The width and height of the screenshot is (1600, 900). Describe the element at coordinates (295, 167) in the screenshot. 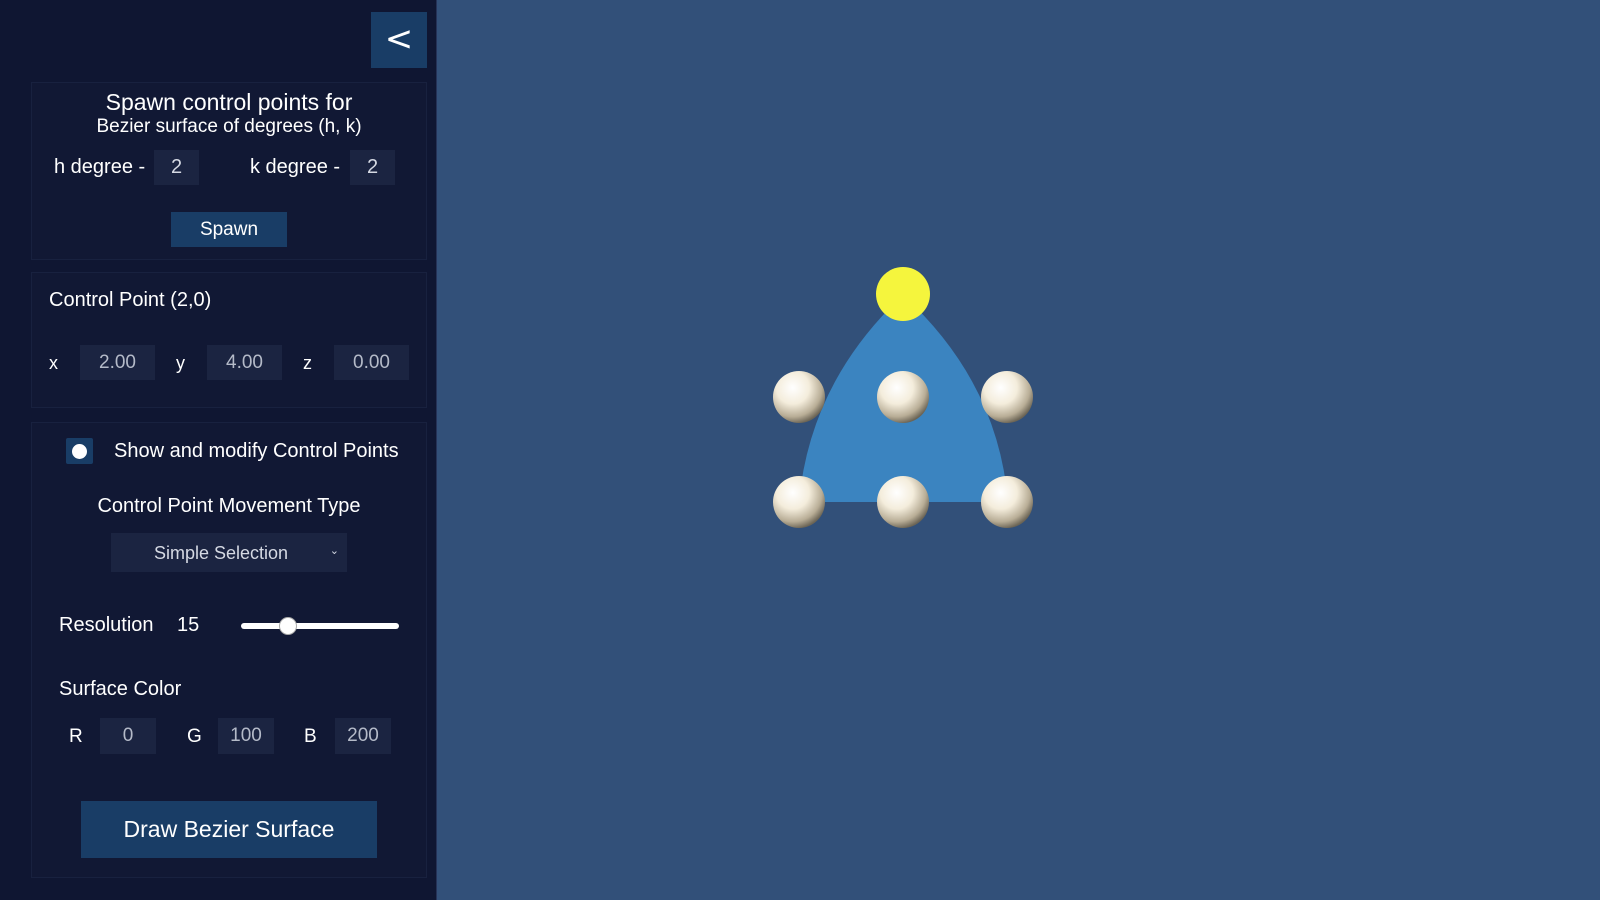

I see `k-degree-label: k degree -` at that location.